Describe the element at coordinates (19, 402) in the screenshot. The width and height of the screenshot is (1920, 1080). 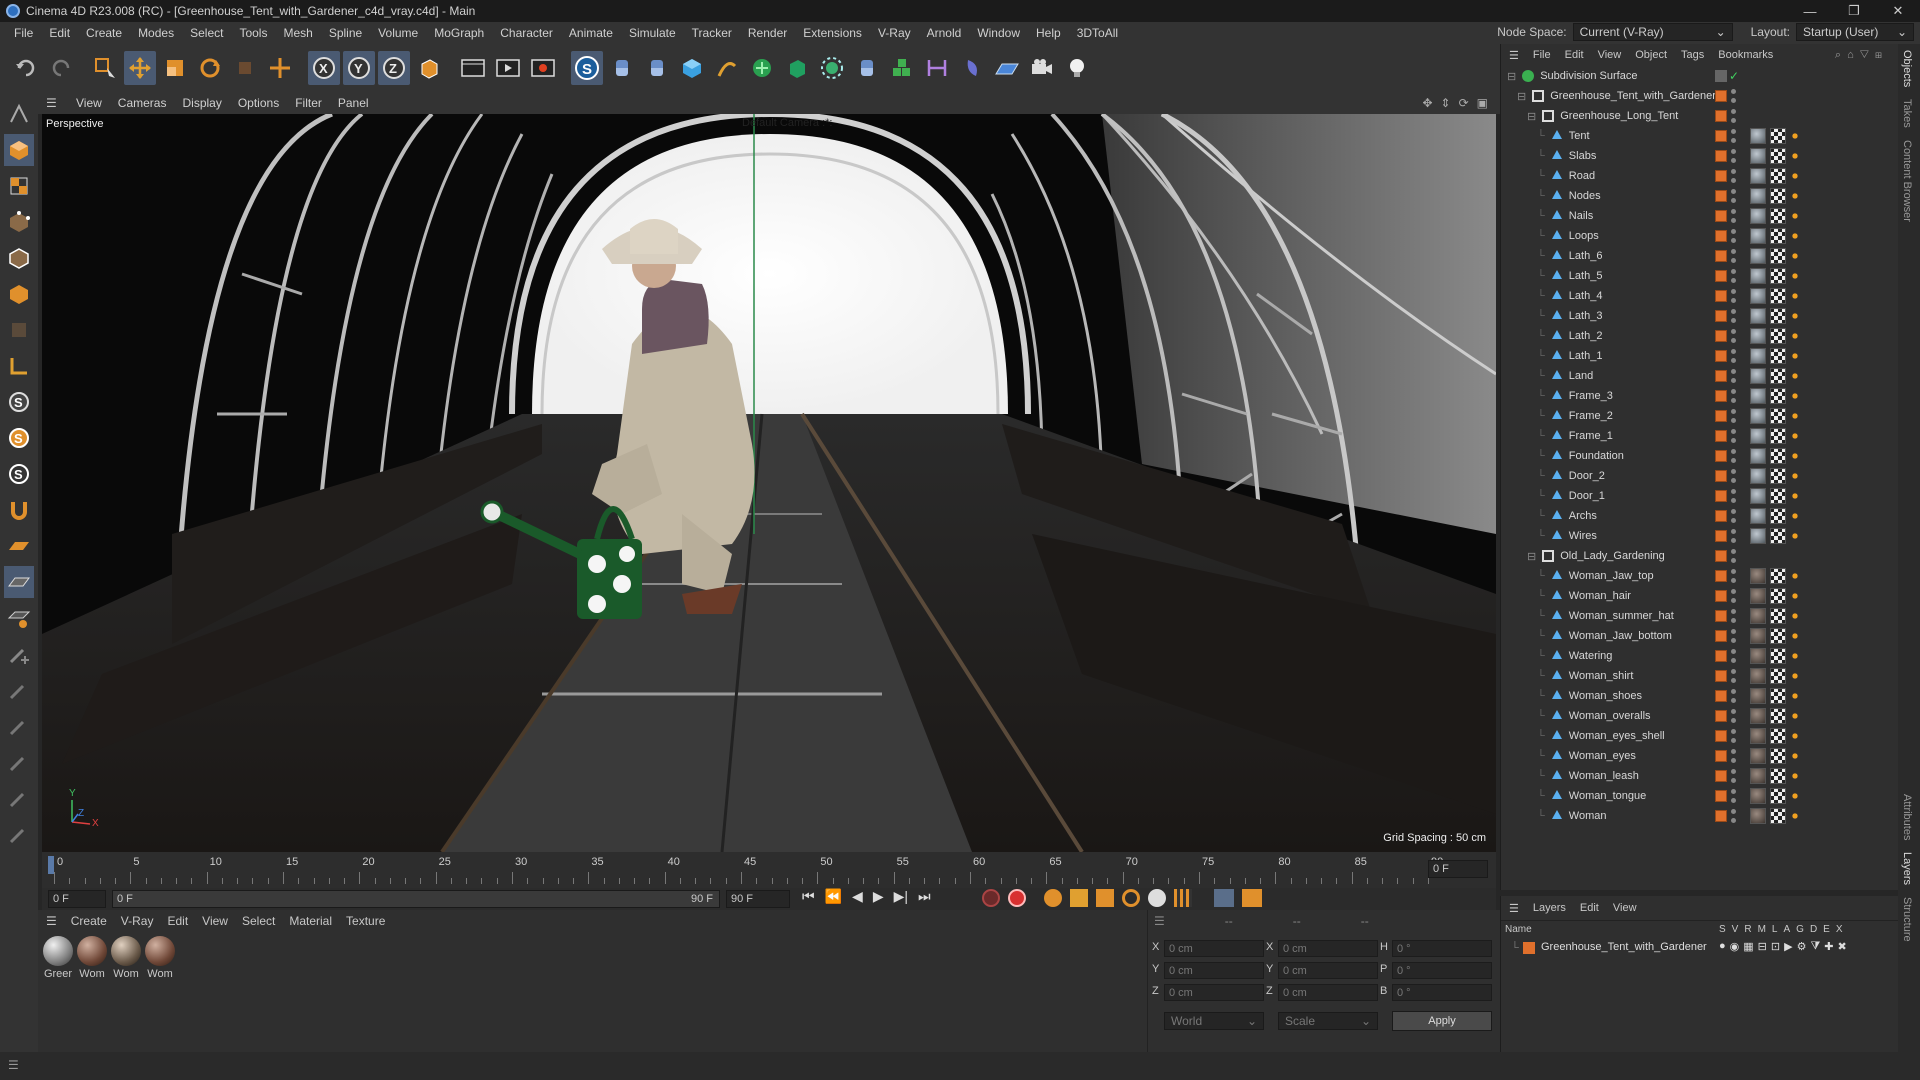
I see `snap-icon: S` at that location.